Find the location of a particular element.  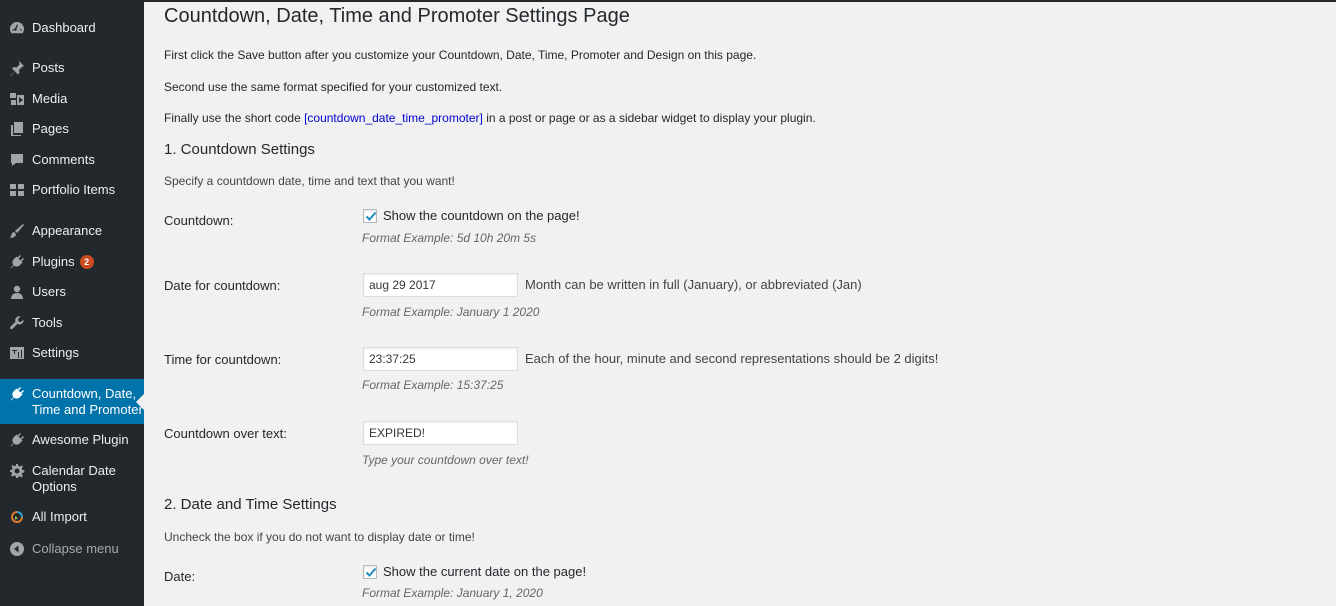

sidebar-item-pages: Pages is located at coordinates (72, 129).